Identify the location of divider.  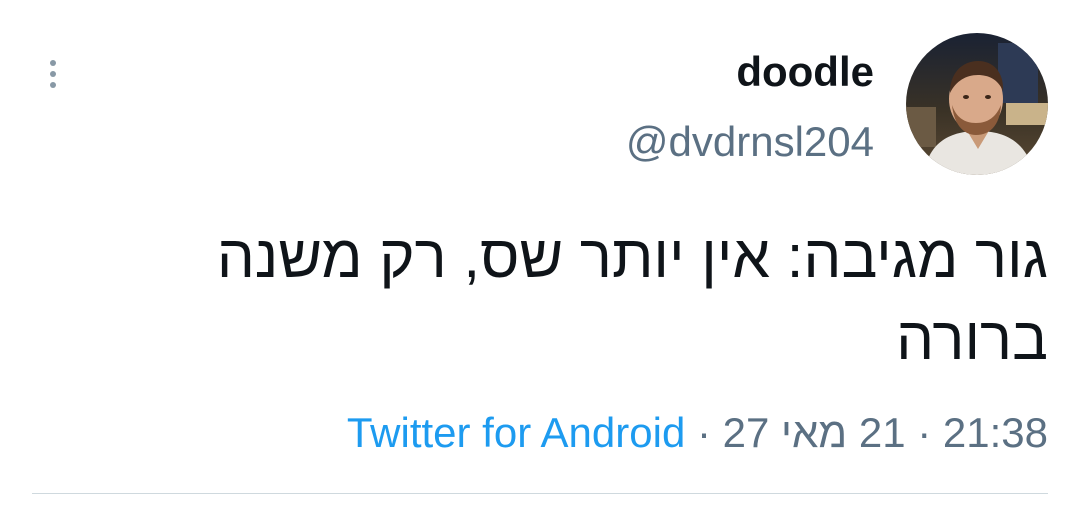
(540, 493).